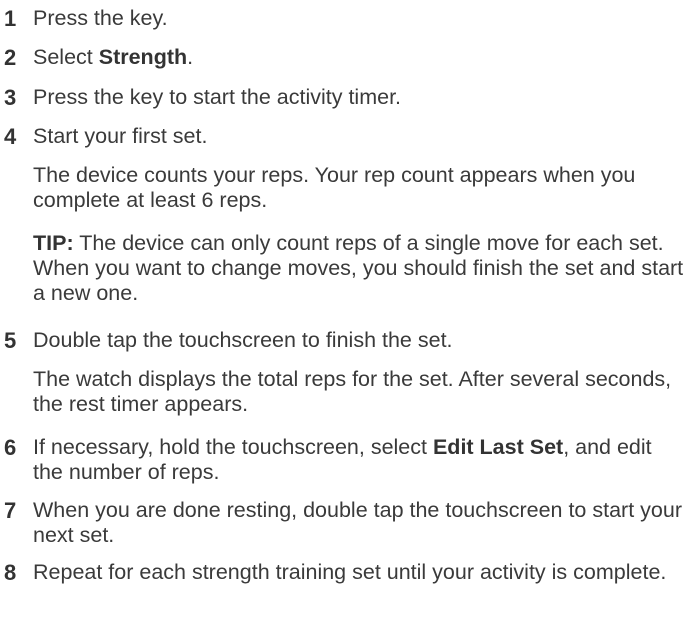 This screenshot has width=696, height=637. Describe the element at coordinates (143, 57) in the screenshot. I see `menu-option-strength: Strength` at that location.